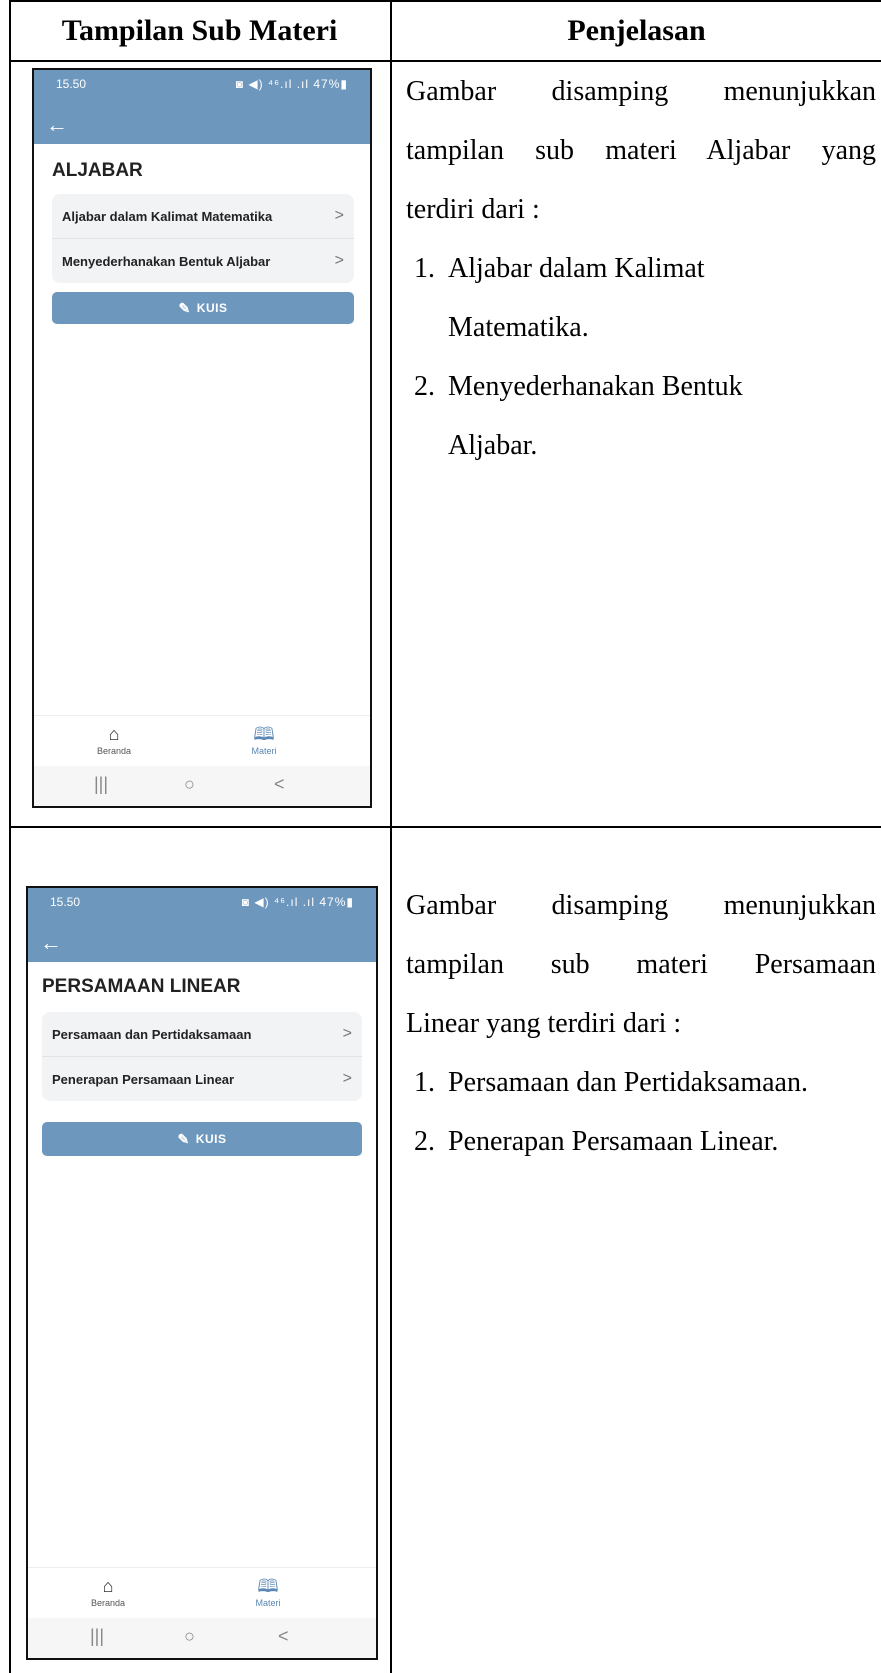 Image resolution: width=881 pixels, height=1673 pixels. Describe the element at coordinates (576, 268) in the screenshot. I see `list-text: Aljabar dalam Kalimat` at that location.